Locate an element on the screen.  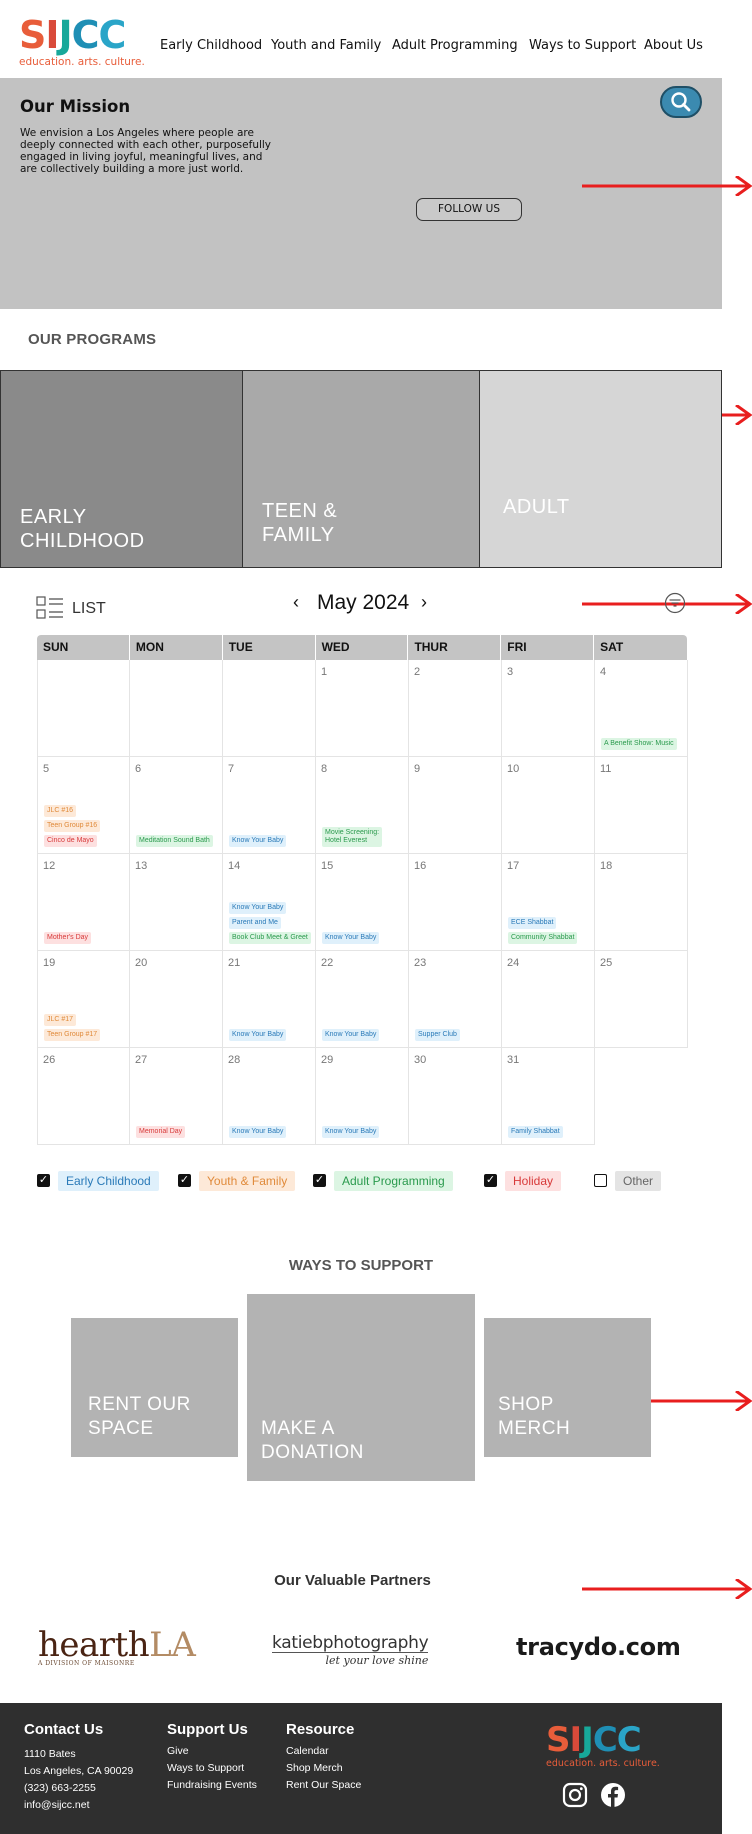
footer-link-give: Give is located at coordinates (178, 1751).